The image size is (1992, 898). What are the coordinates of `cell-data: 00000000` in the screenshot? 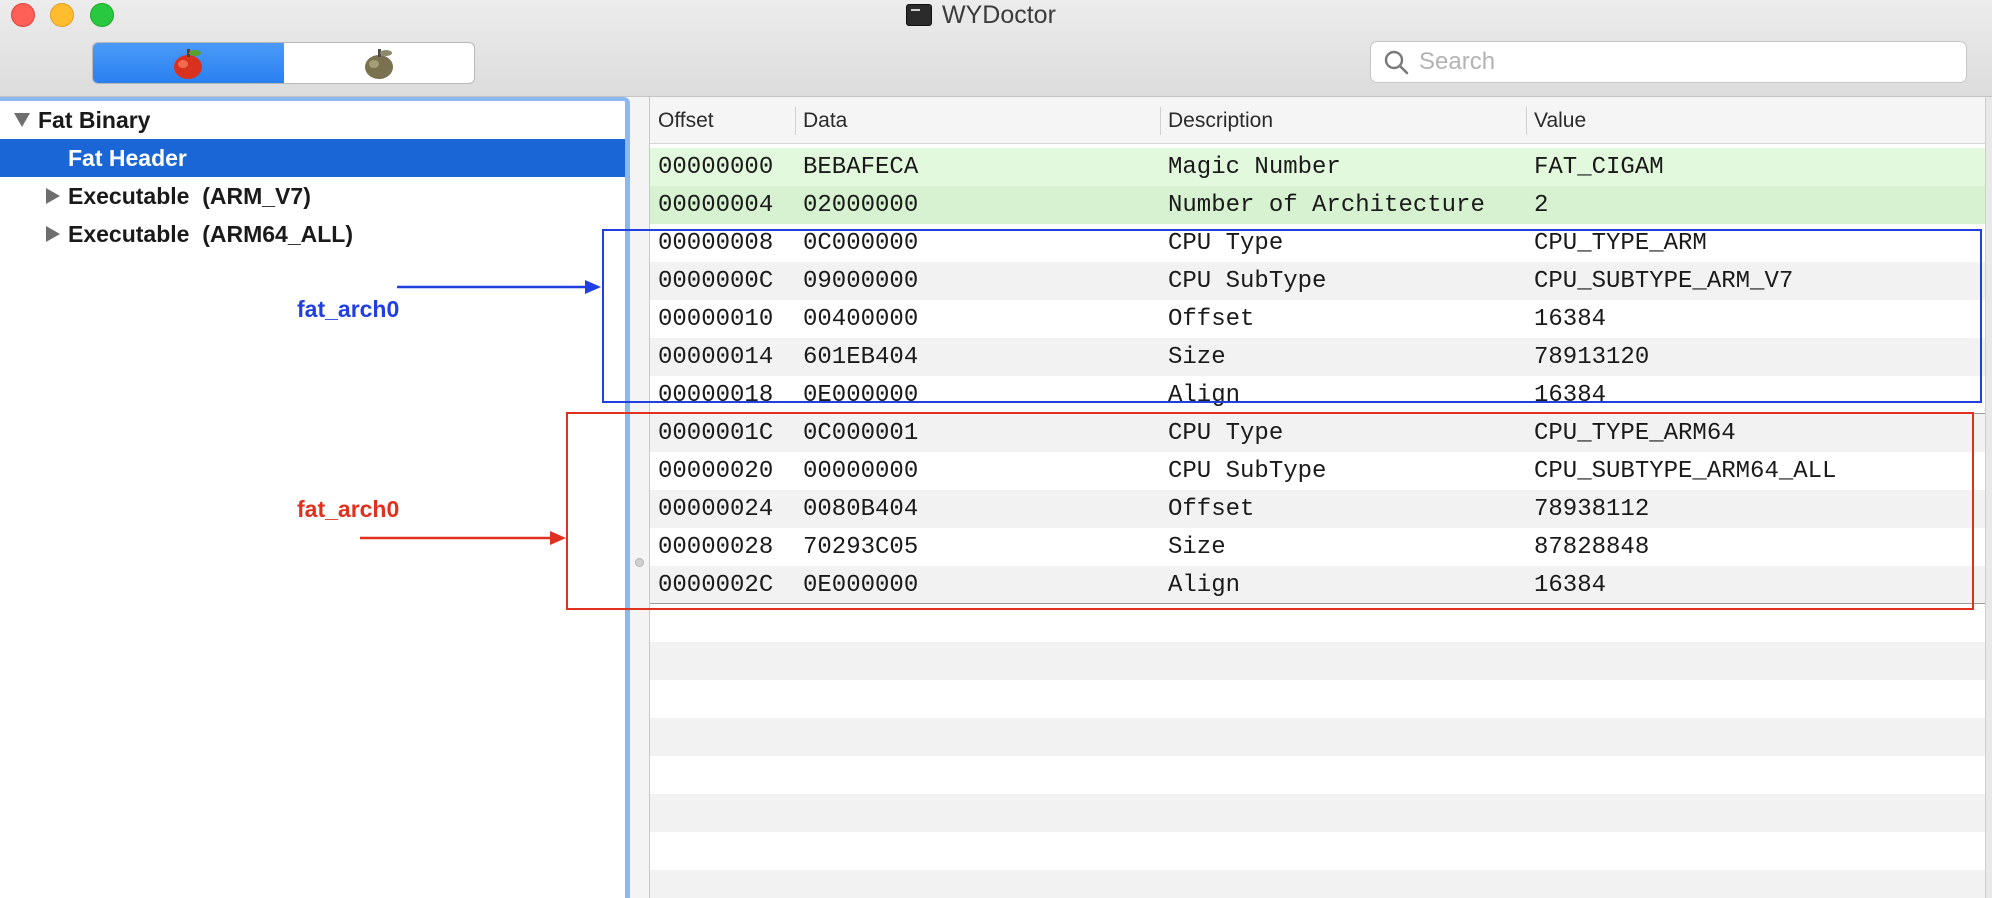 It's located at (861, 471).